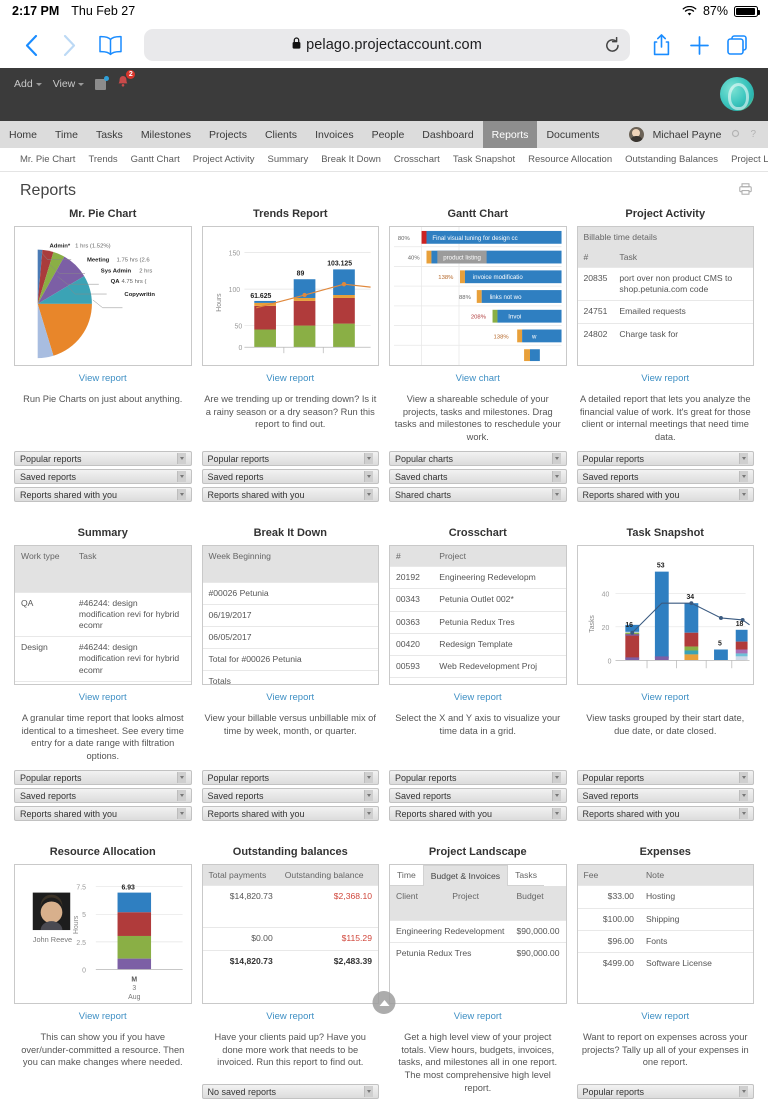 This screenshot has height=1102, width=768. I want to click on select-saved-charts: Saved charts, so click(478, 477).